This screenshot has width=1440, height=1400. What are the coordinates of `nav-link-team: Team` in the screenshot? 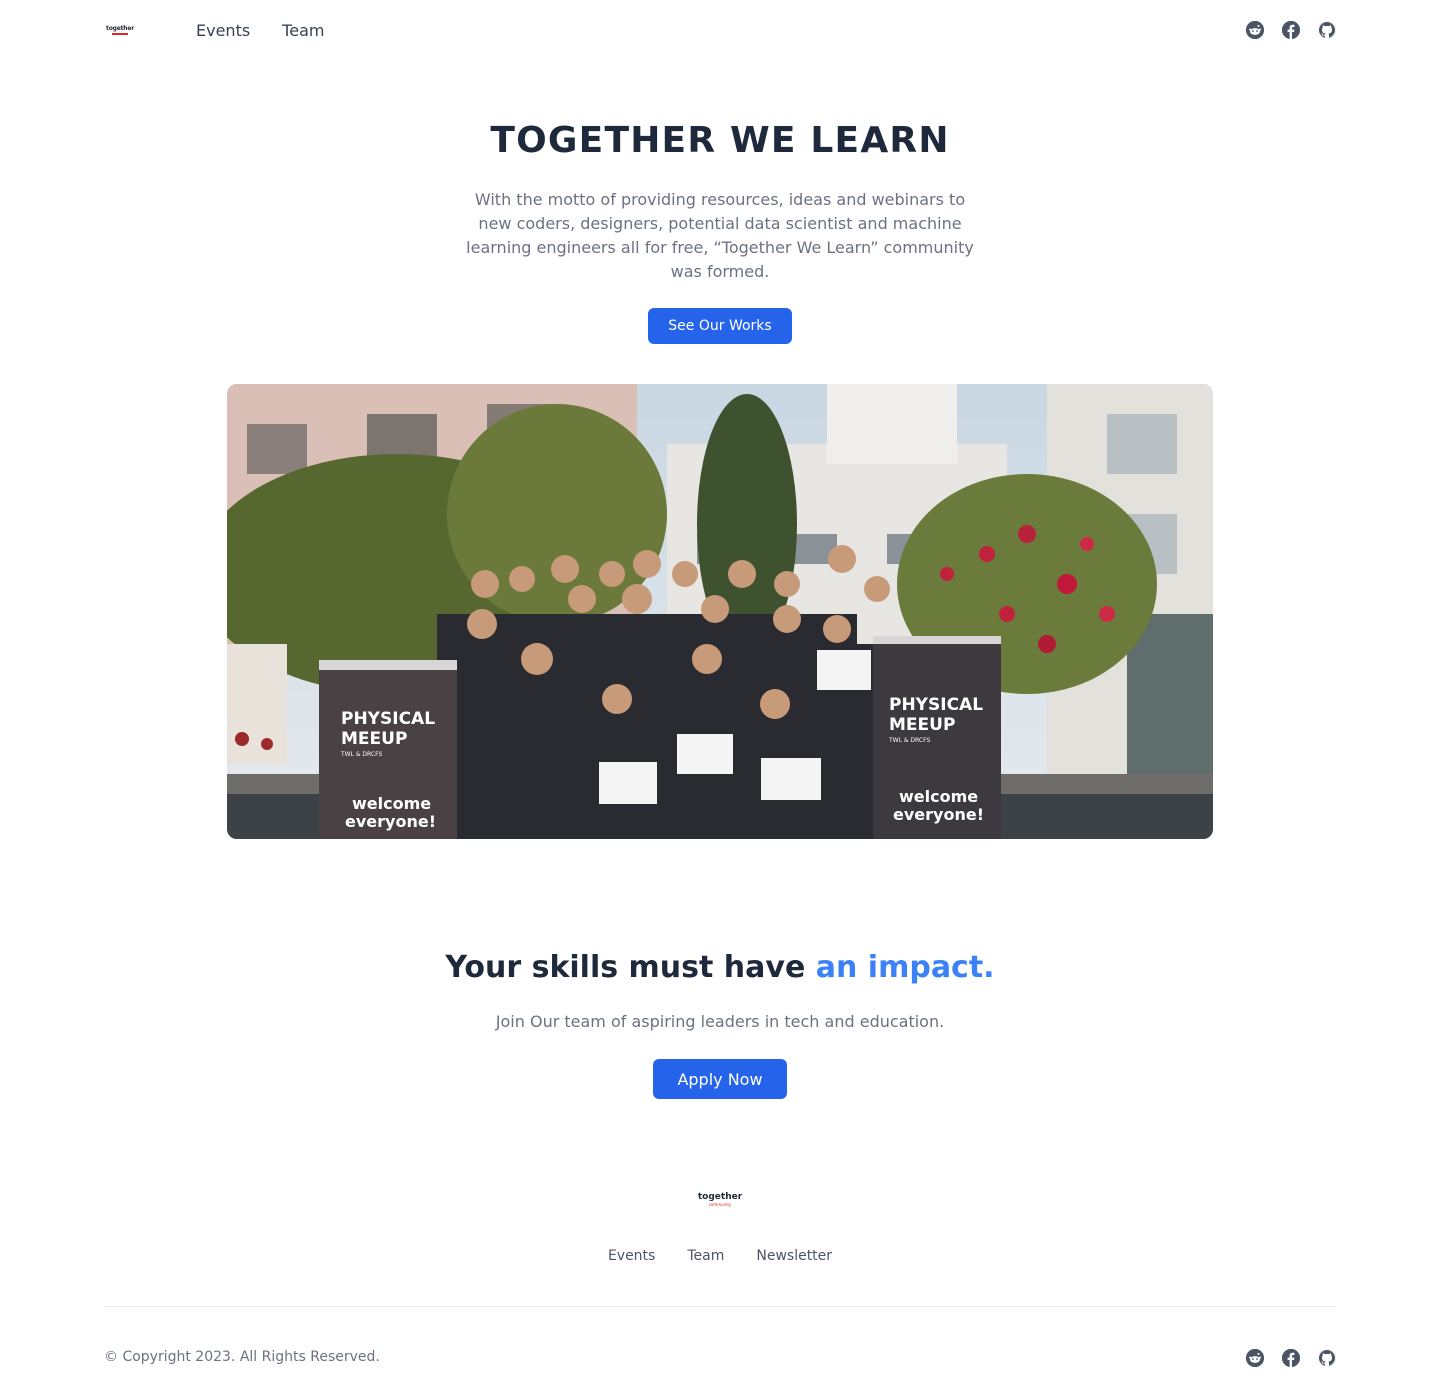 It's located at (303, 30).